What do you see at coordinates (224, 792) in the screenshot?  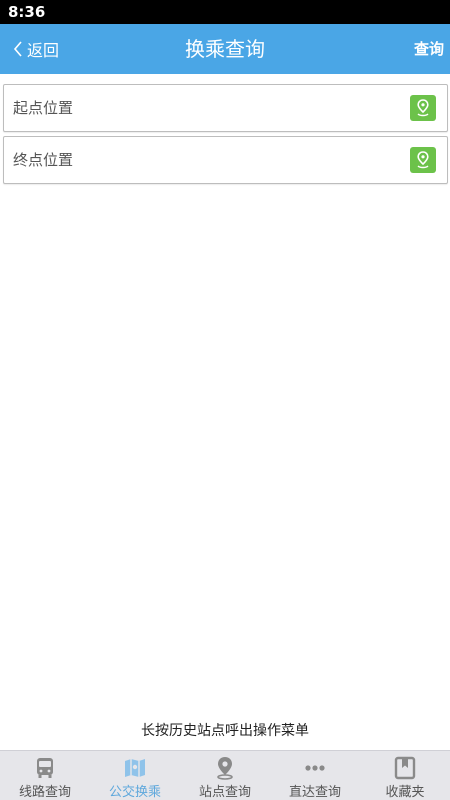 I see `tab-label: 站点查询` at bounding box center [224, 792].